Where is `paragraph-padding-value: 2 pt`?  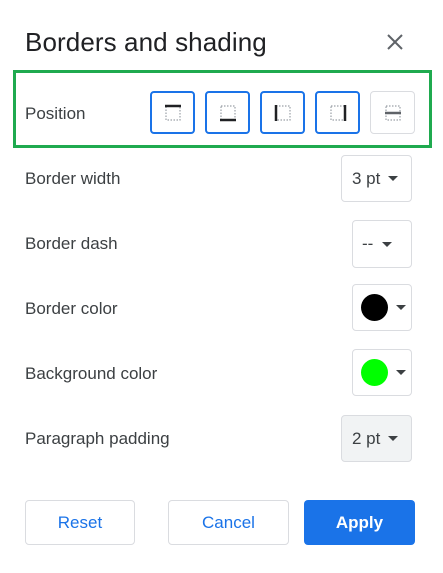 paragraph-padding-value: 2 pt is located at coordinates (366, 438).